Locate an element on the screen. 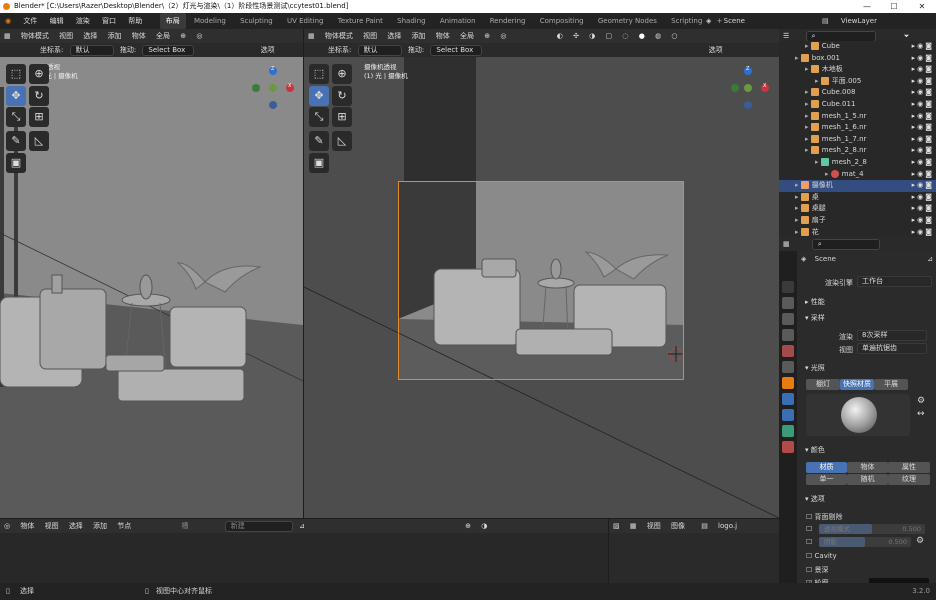  section-lighting: ▾ 光照 is located at coordinates (868, 368).